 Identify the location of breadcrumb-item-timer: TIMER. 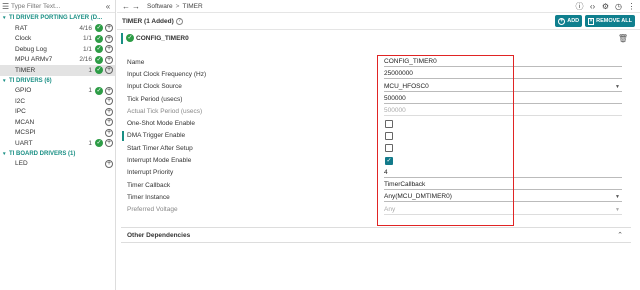
(192, 6).